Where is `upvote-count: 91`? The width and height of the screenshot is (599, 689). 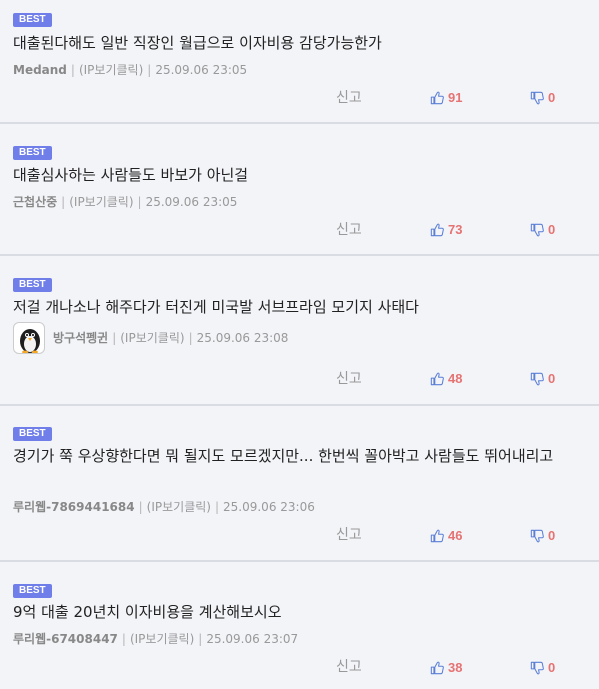
upvote-count: 91 is located at coordinates (455, 97).